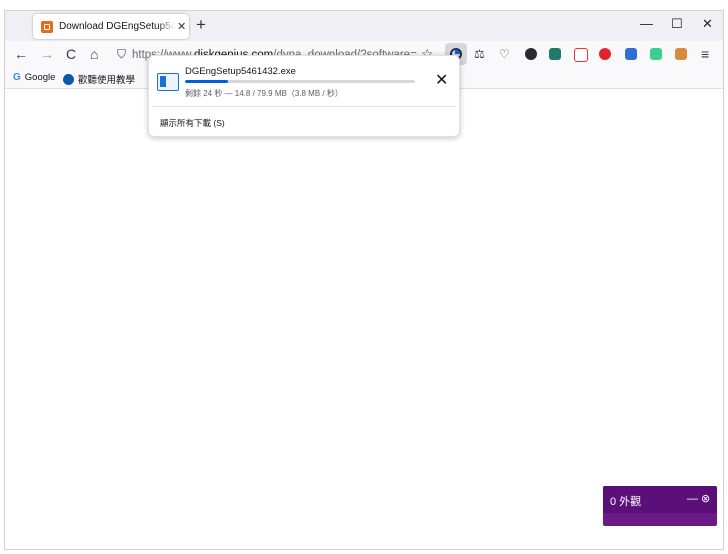  Describe the element at coordinates (707, 24) in the screenshot. I see `close-window-button: ✕` at that location.